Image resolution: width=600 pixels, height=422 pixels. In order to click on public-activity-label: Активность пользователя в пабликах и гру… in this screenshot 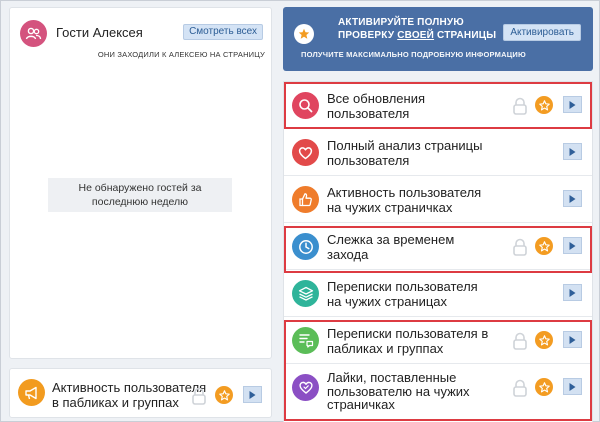, I will do `click(129, 395)`.